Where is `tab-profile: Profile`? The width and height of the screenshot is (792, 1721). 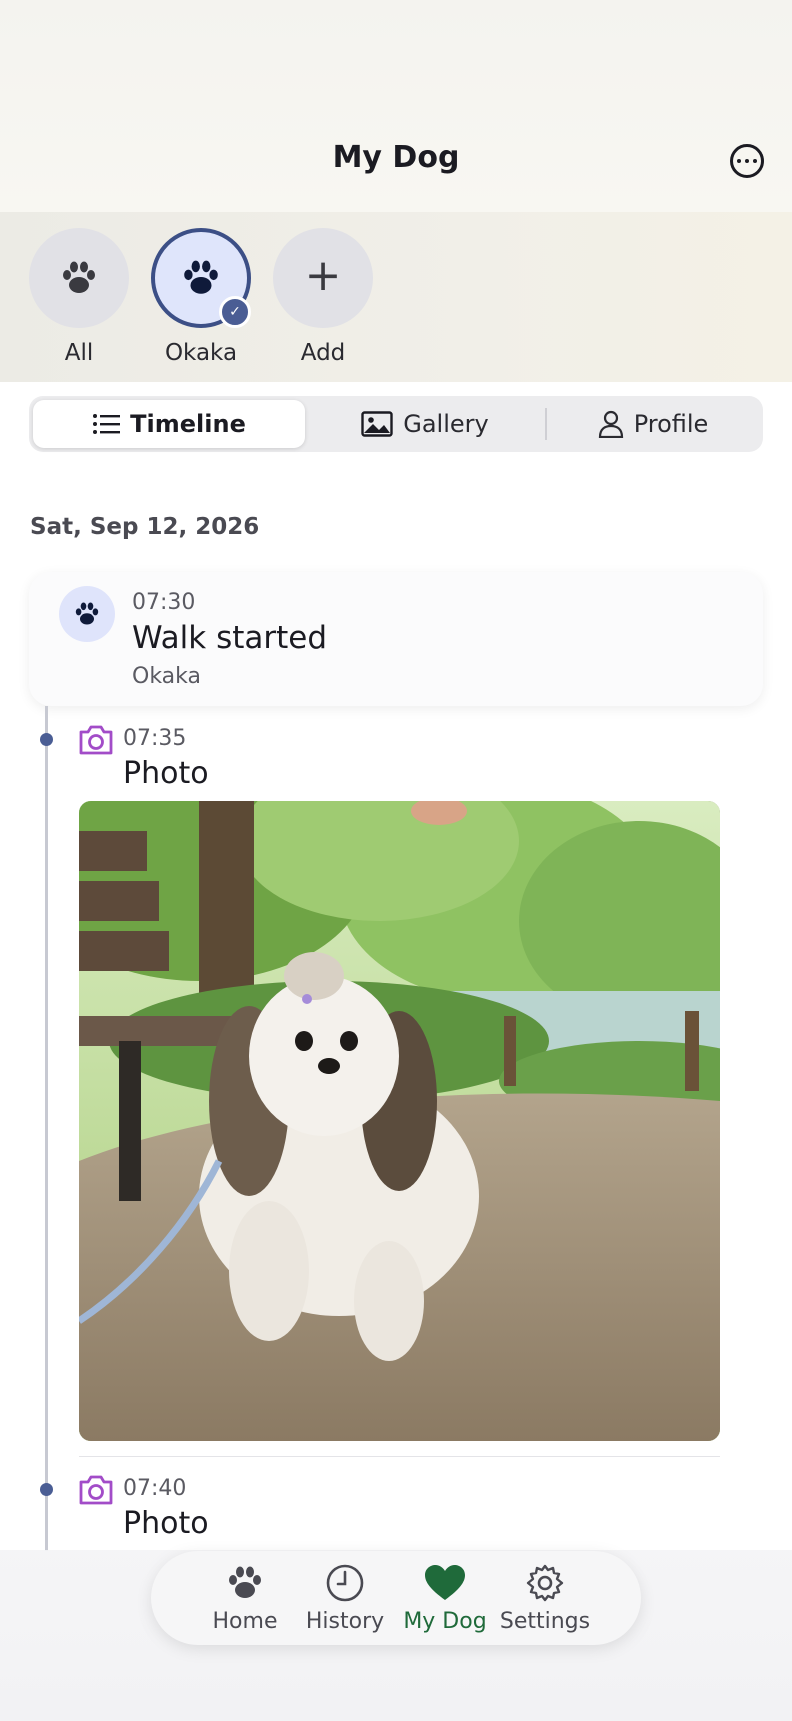
tab-profile: Profile is located at coordinates (653, 424).